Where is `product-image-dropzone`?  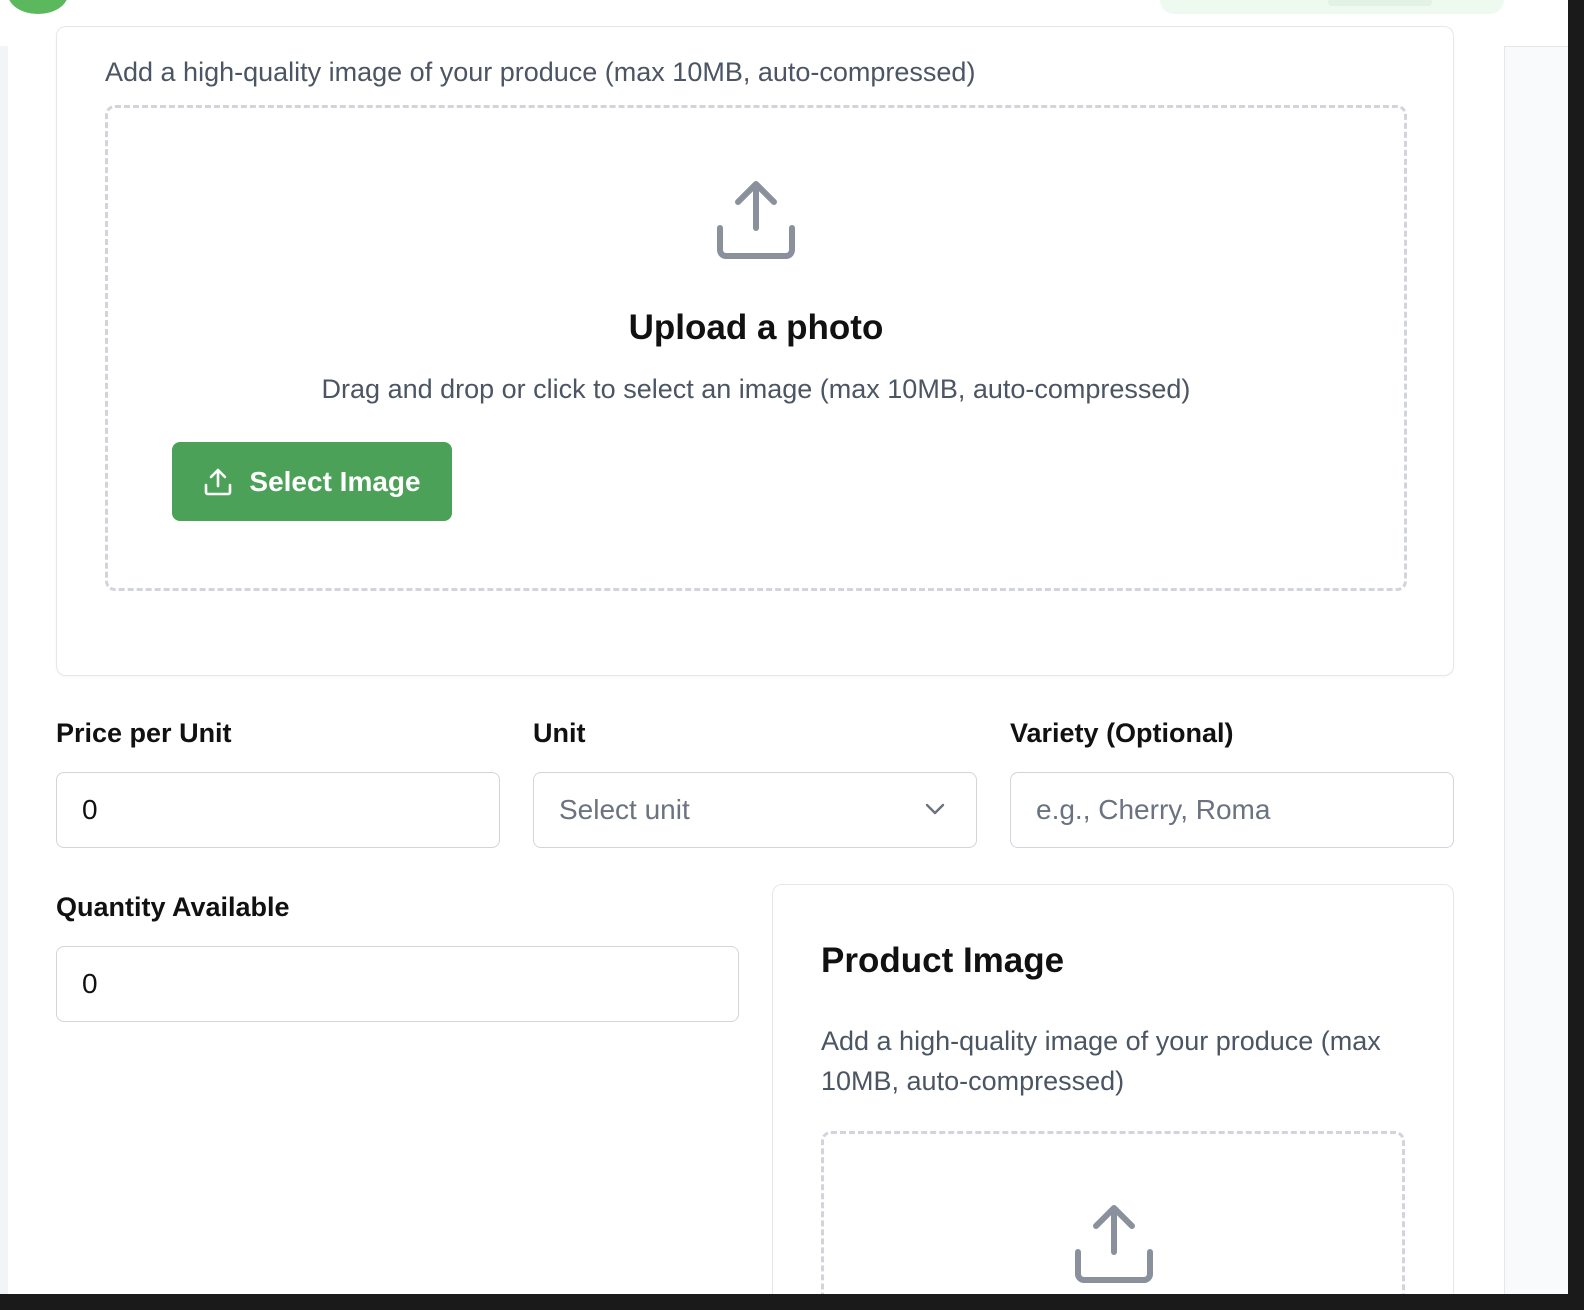 product-image-dropzone is located at coordinates (1113, 1212).